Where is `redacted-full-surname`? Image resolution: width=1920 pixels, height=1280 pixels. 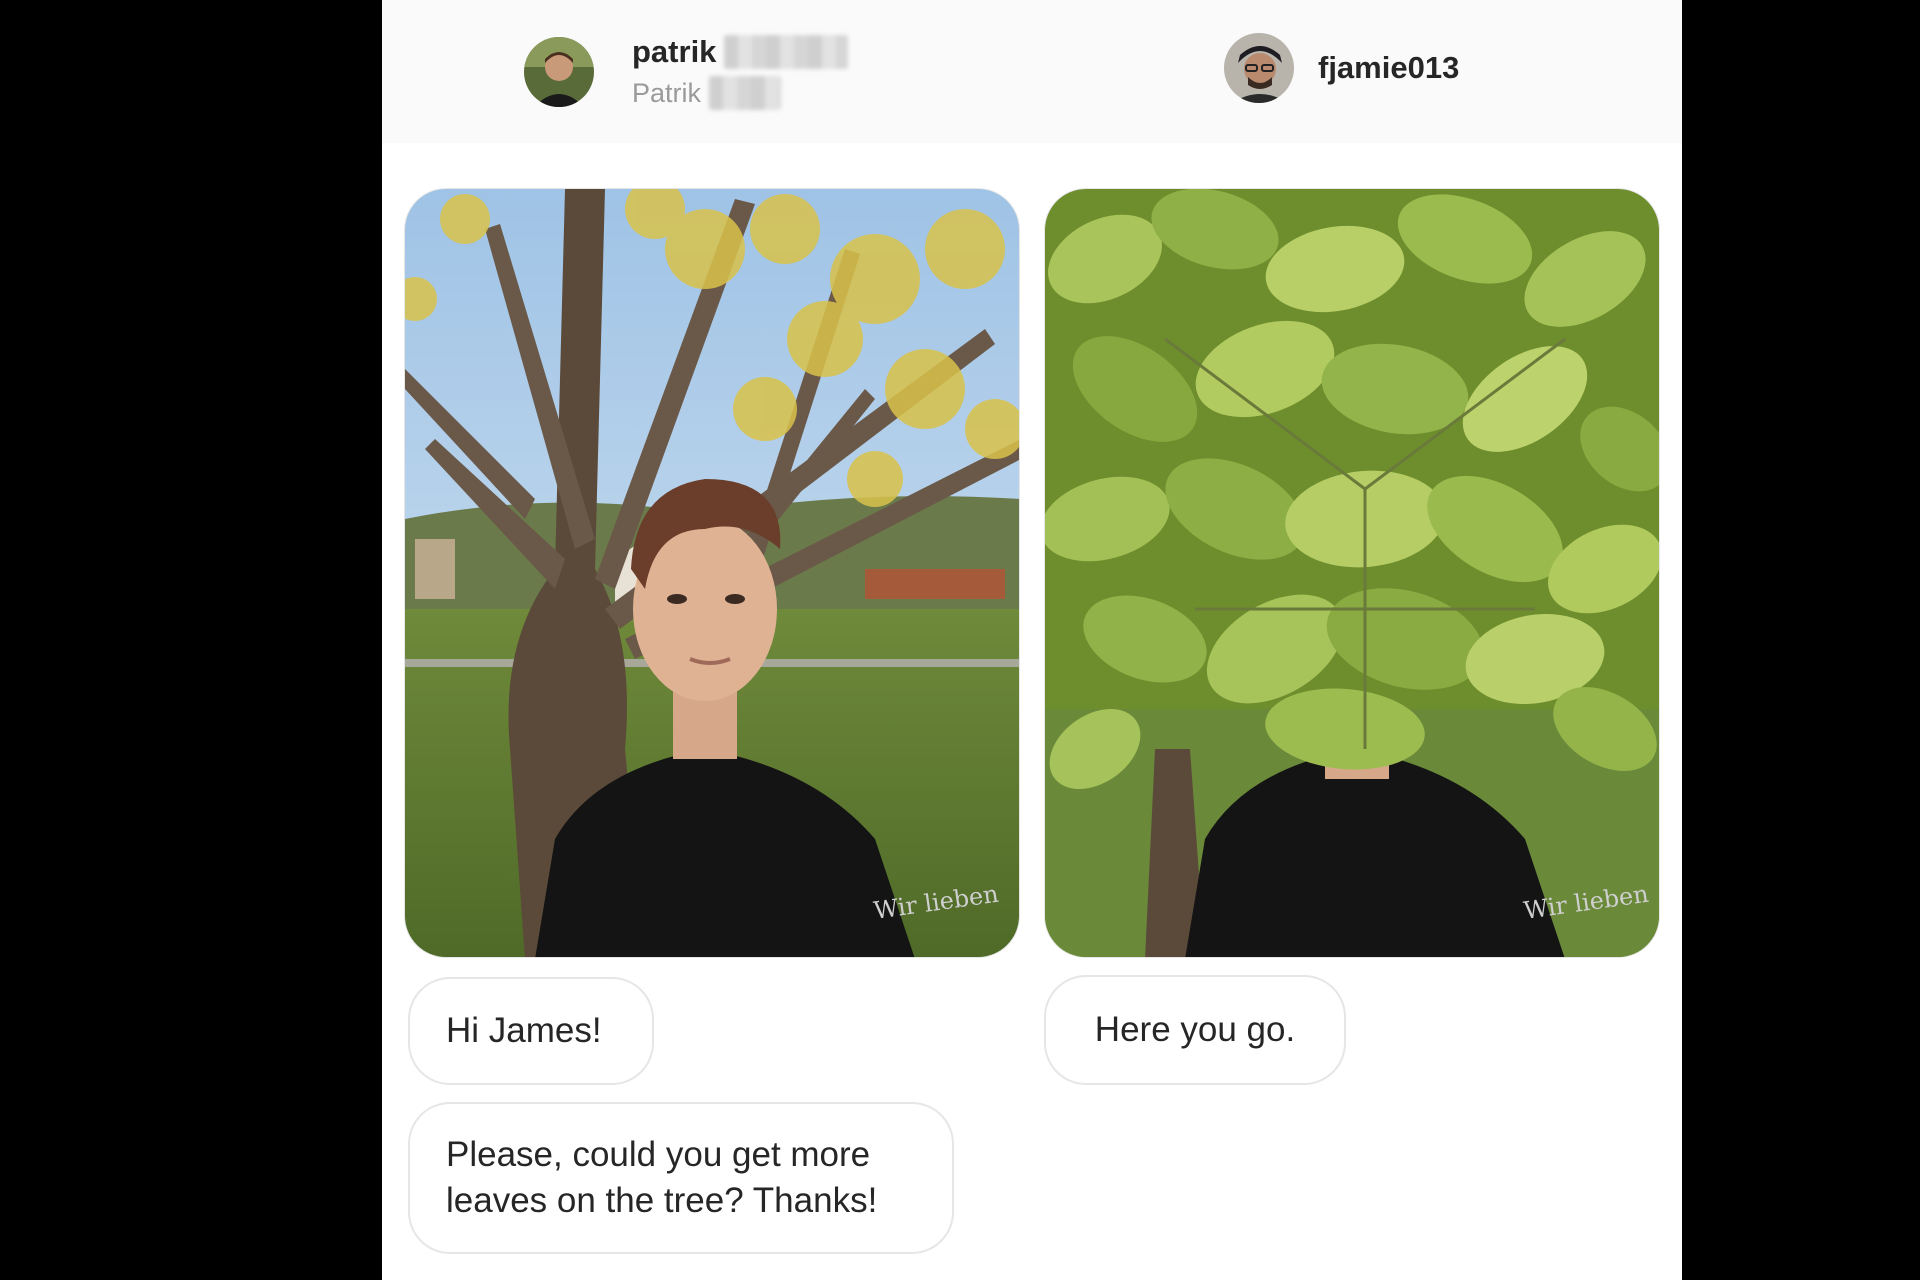
redacted-full-surname is located at coordinates (745, 93).